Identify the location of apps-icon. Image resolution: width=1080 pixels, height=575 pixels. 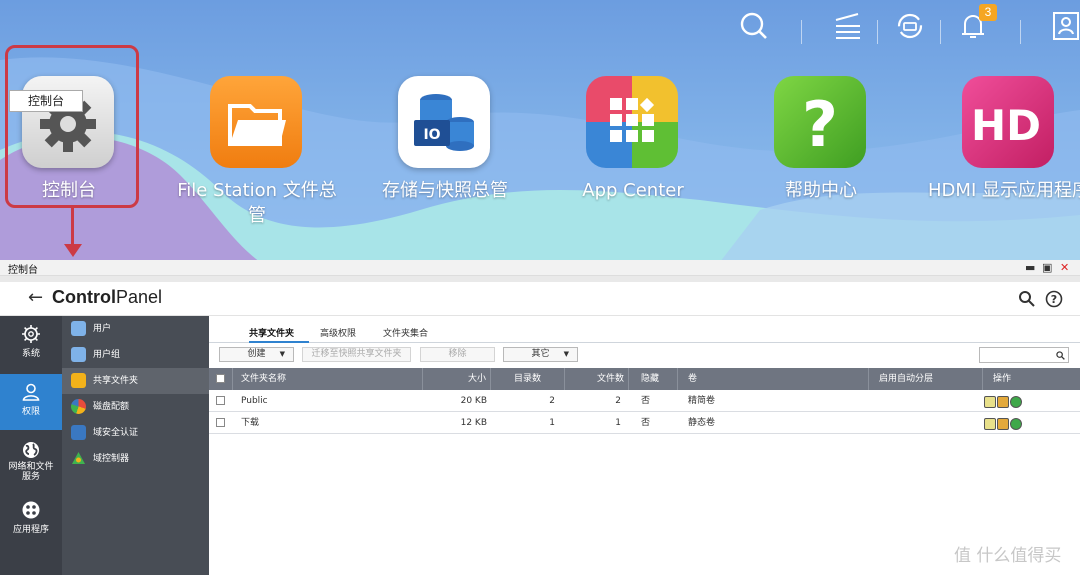
(31, 510).